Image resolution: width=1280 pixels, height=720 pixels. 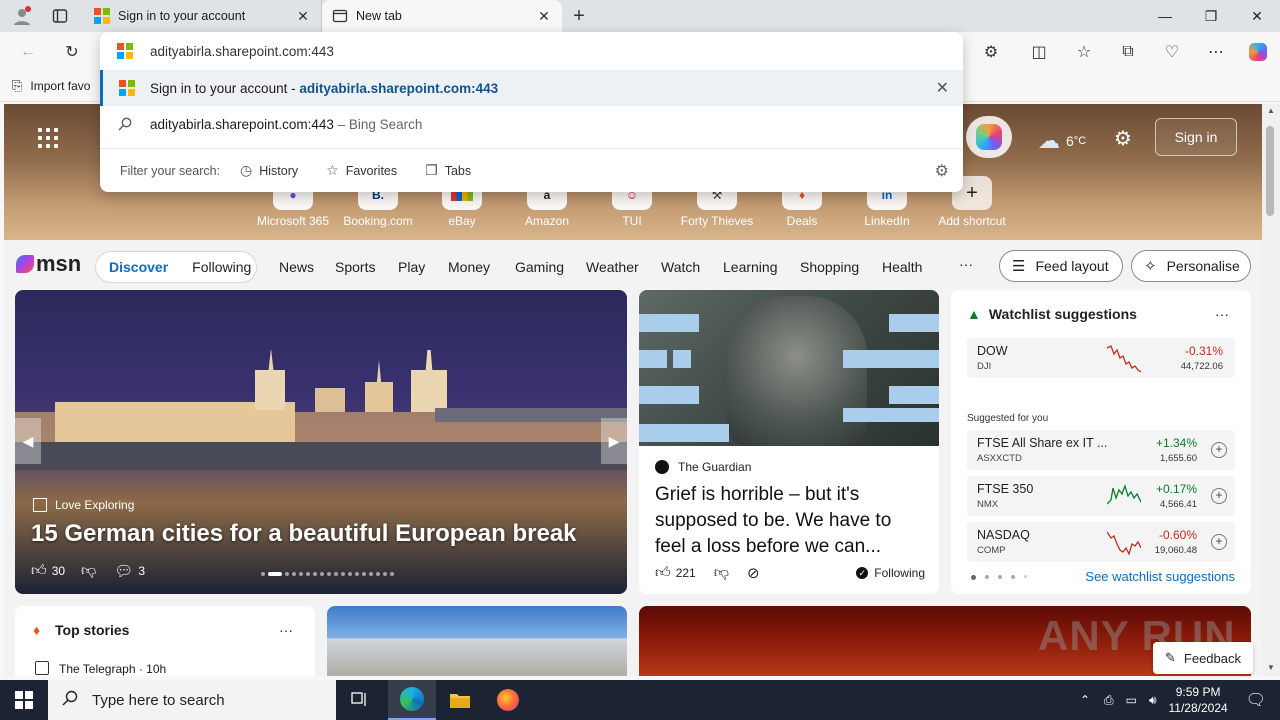 What do you see at coordinates (829, 267) in the screenshot?
I see `nav-shopping: Shopping` at bounding box center [829, 267].